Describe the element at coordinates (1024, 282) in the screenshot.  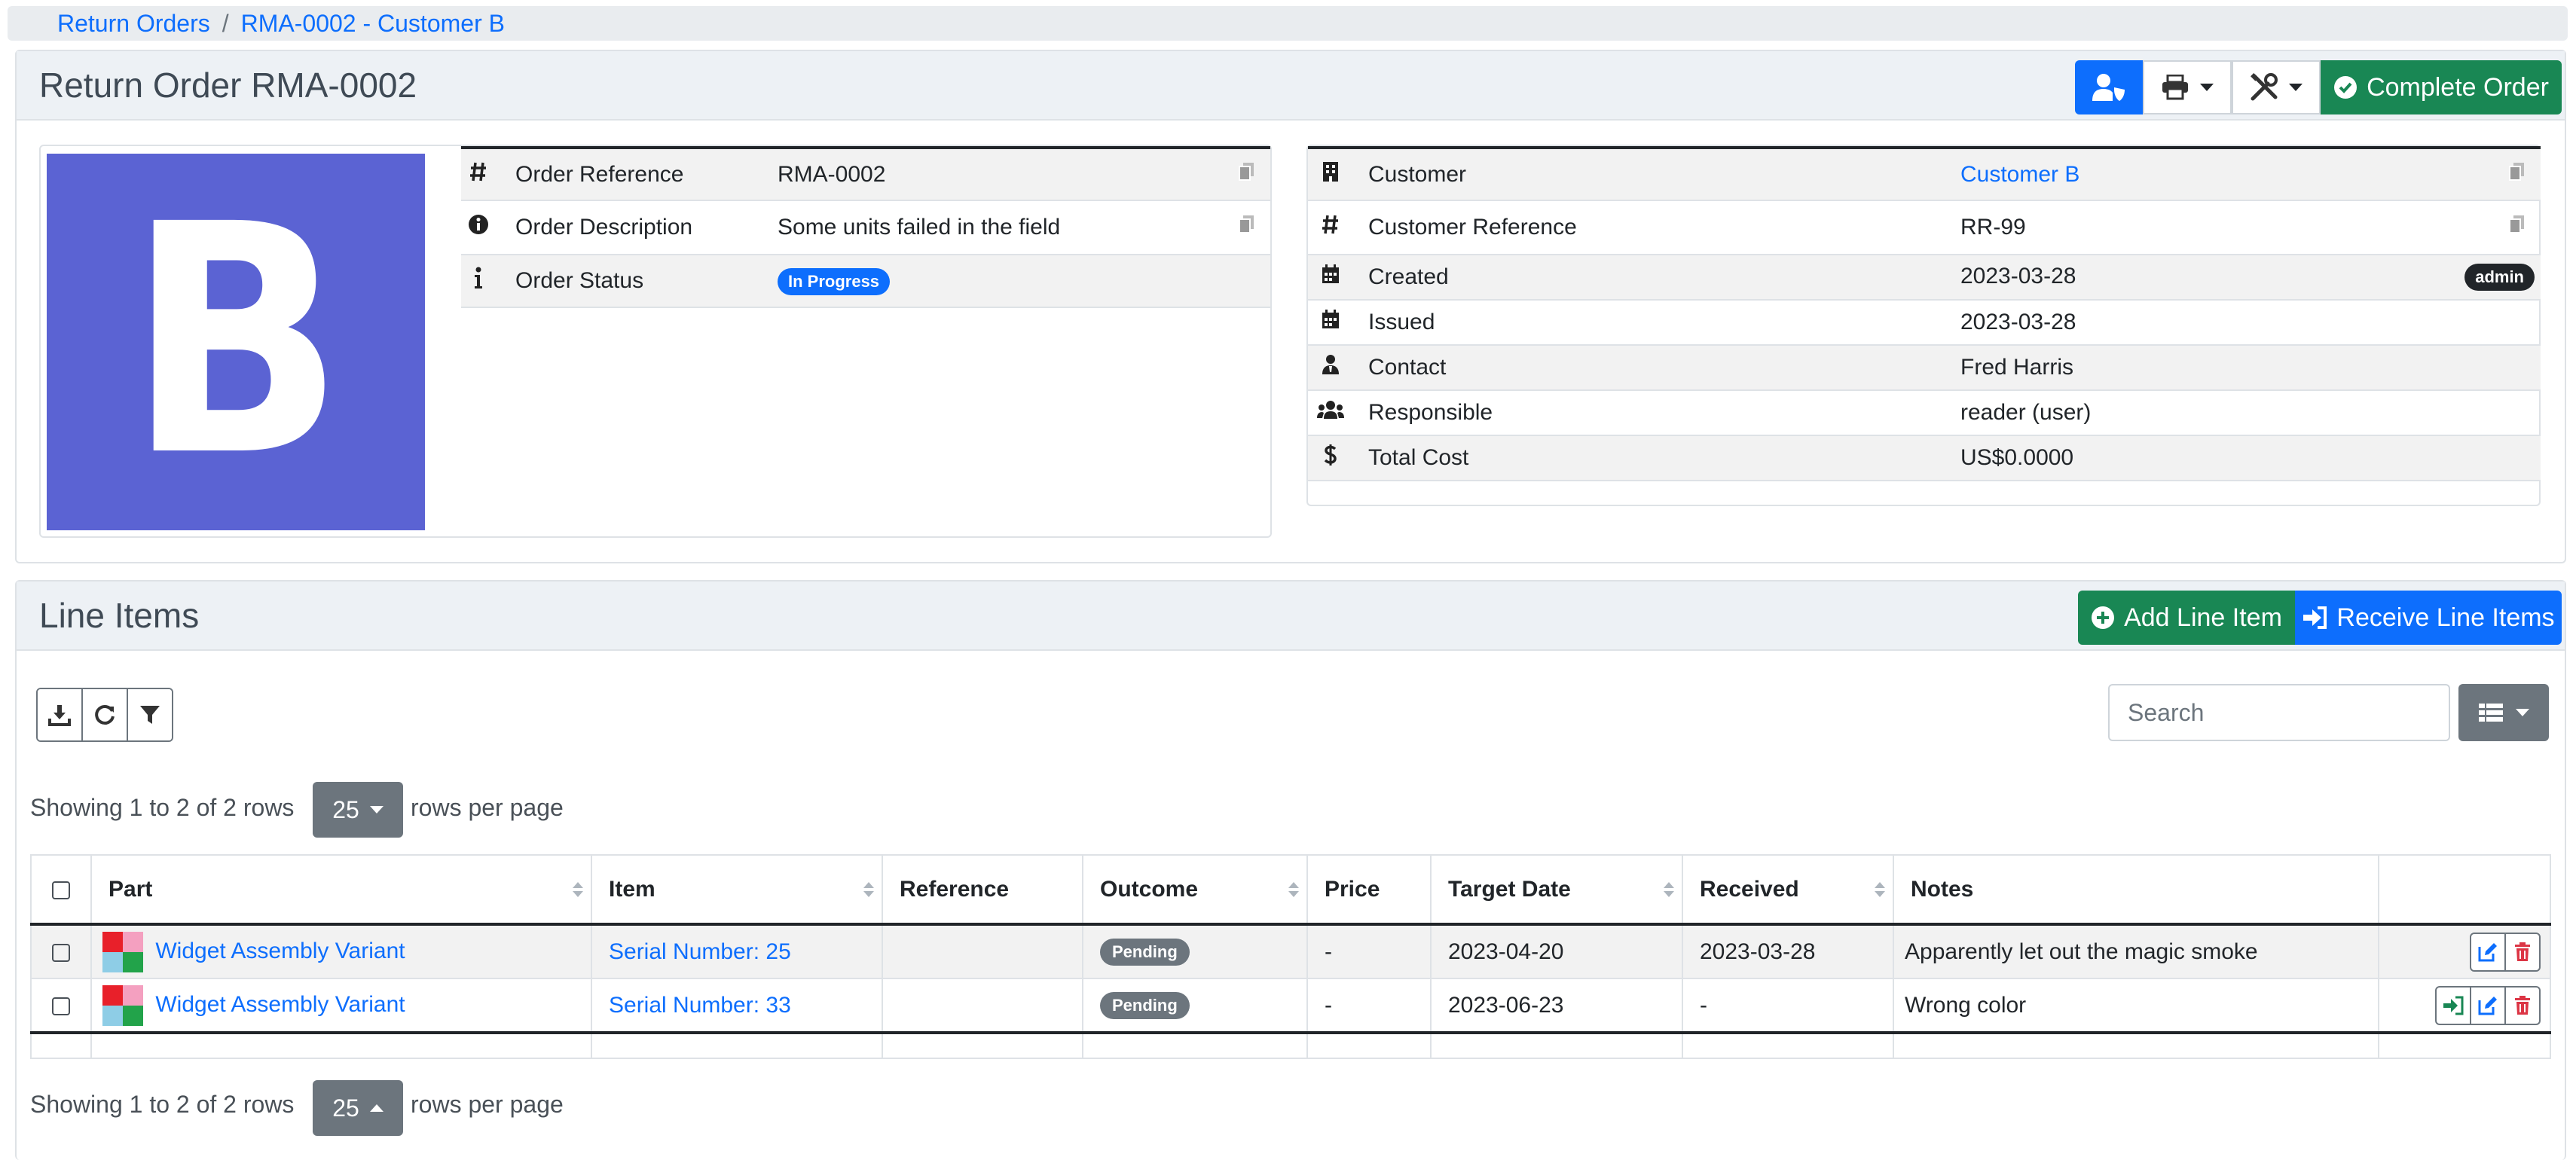
I see `info-value: In Progress` at that location.